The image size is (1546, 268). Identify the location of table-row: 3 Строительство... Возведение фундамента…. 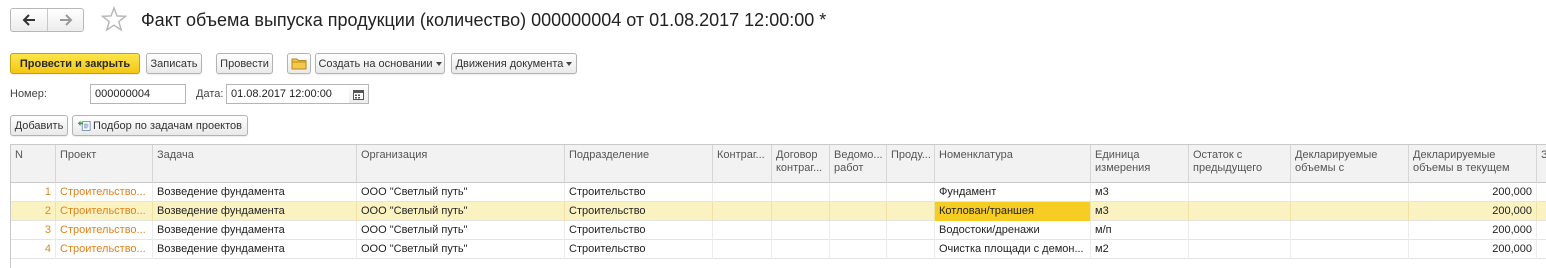
(778, 230).